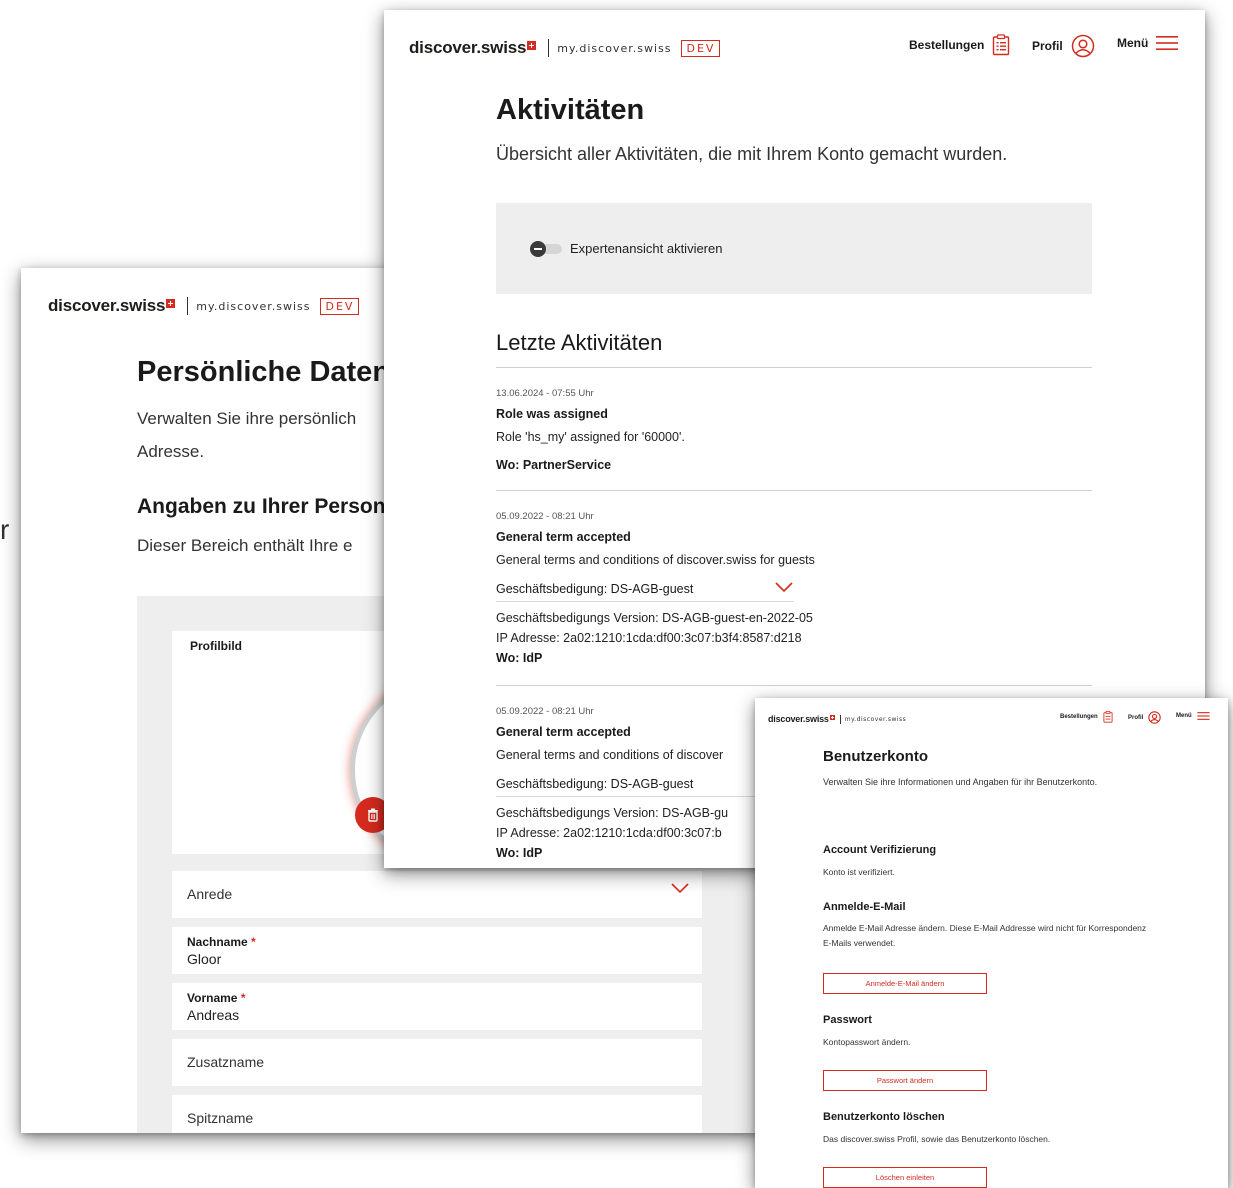  Describe the element at coordinates (579, 342) in the screenshot. I see `recent-activities-title: Letzte Aktivitäten` at that location.